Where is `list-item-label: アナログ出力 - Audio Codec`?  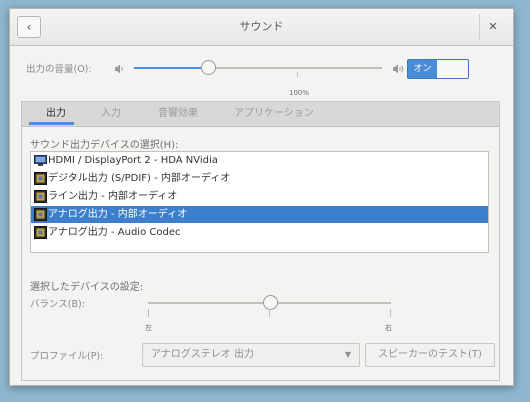 list-item-label: アナログ出力 - Audio Codec is located at coordinates (114, 232).